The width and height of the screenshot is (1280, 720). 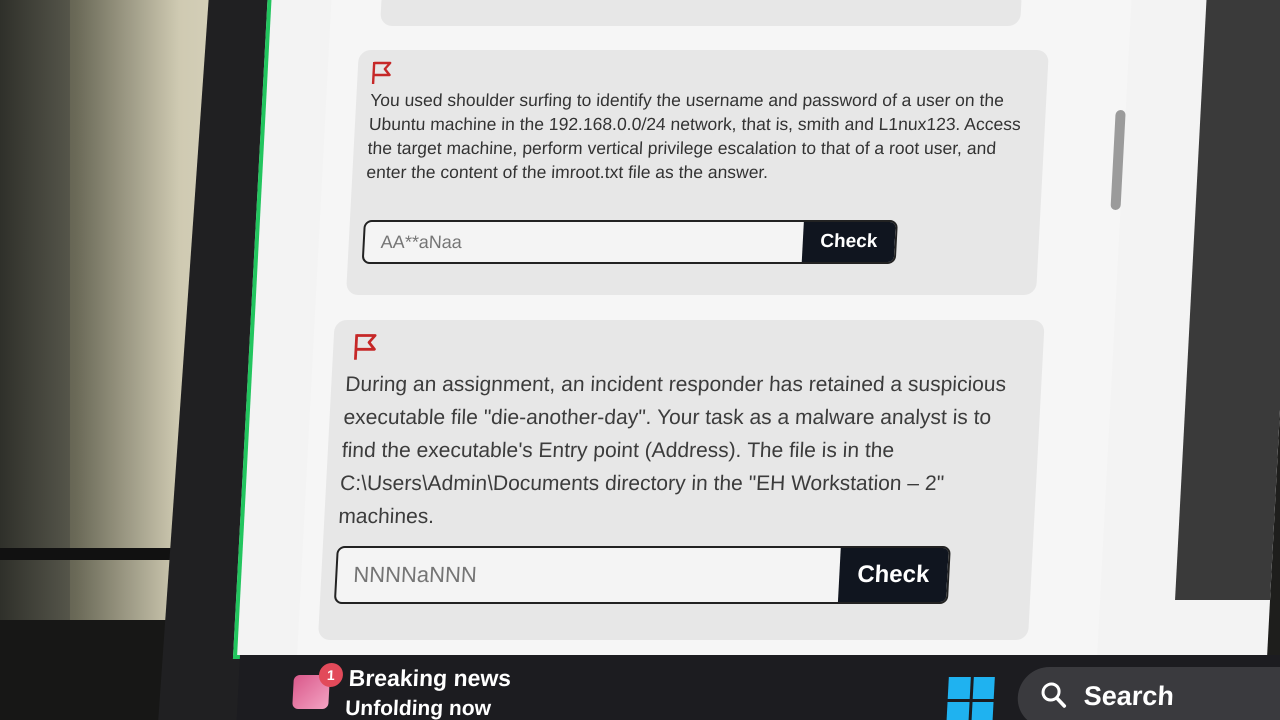 I want to click on previous-question-card, so click(x=701, y=13).